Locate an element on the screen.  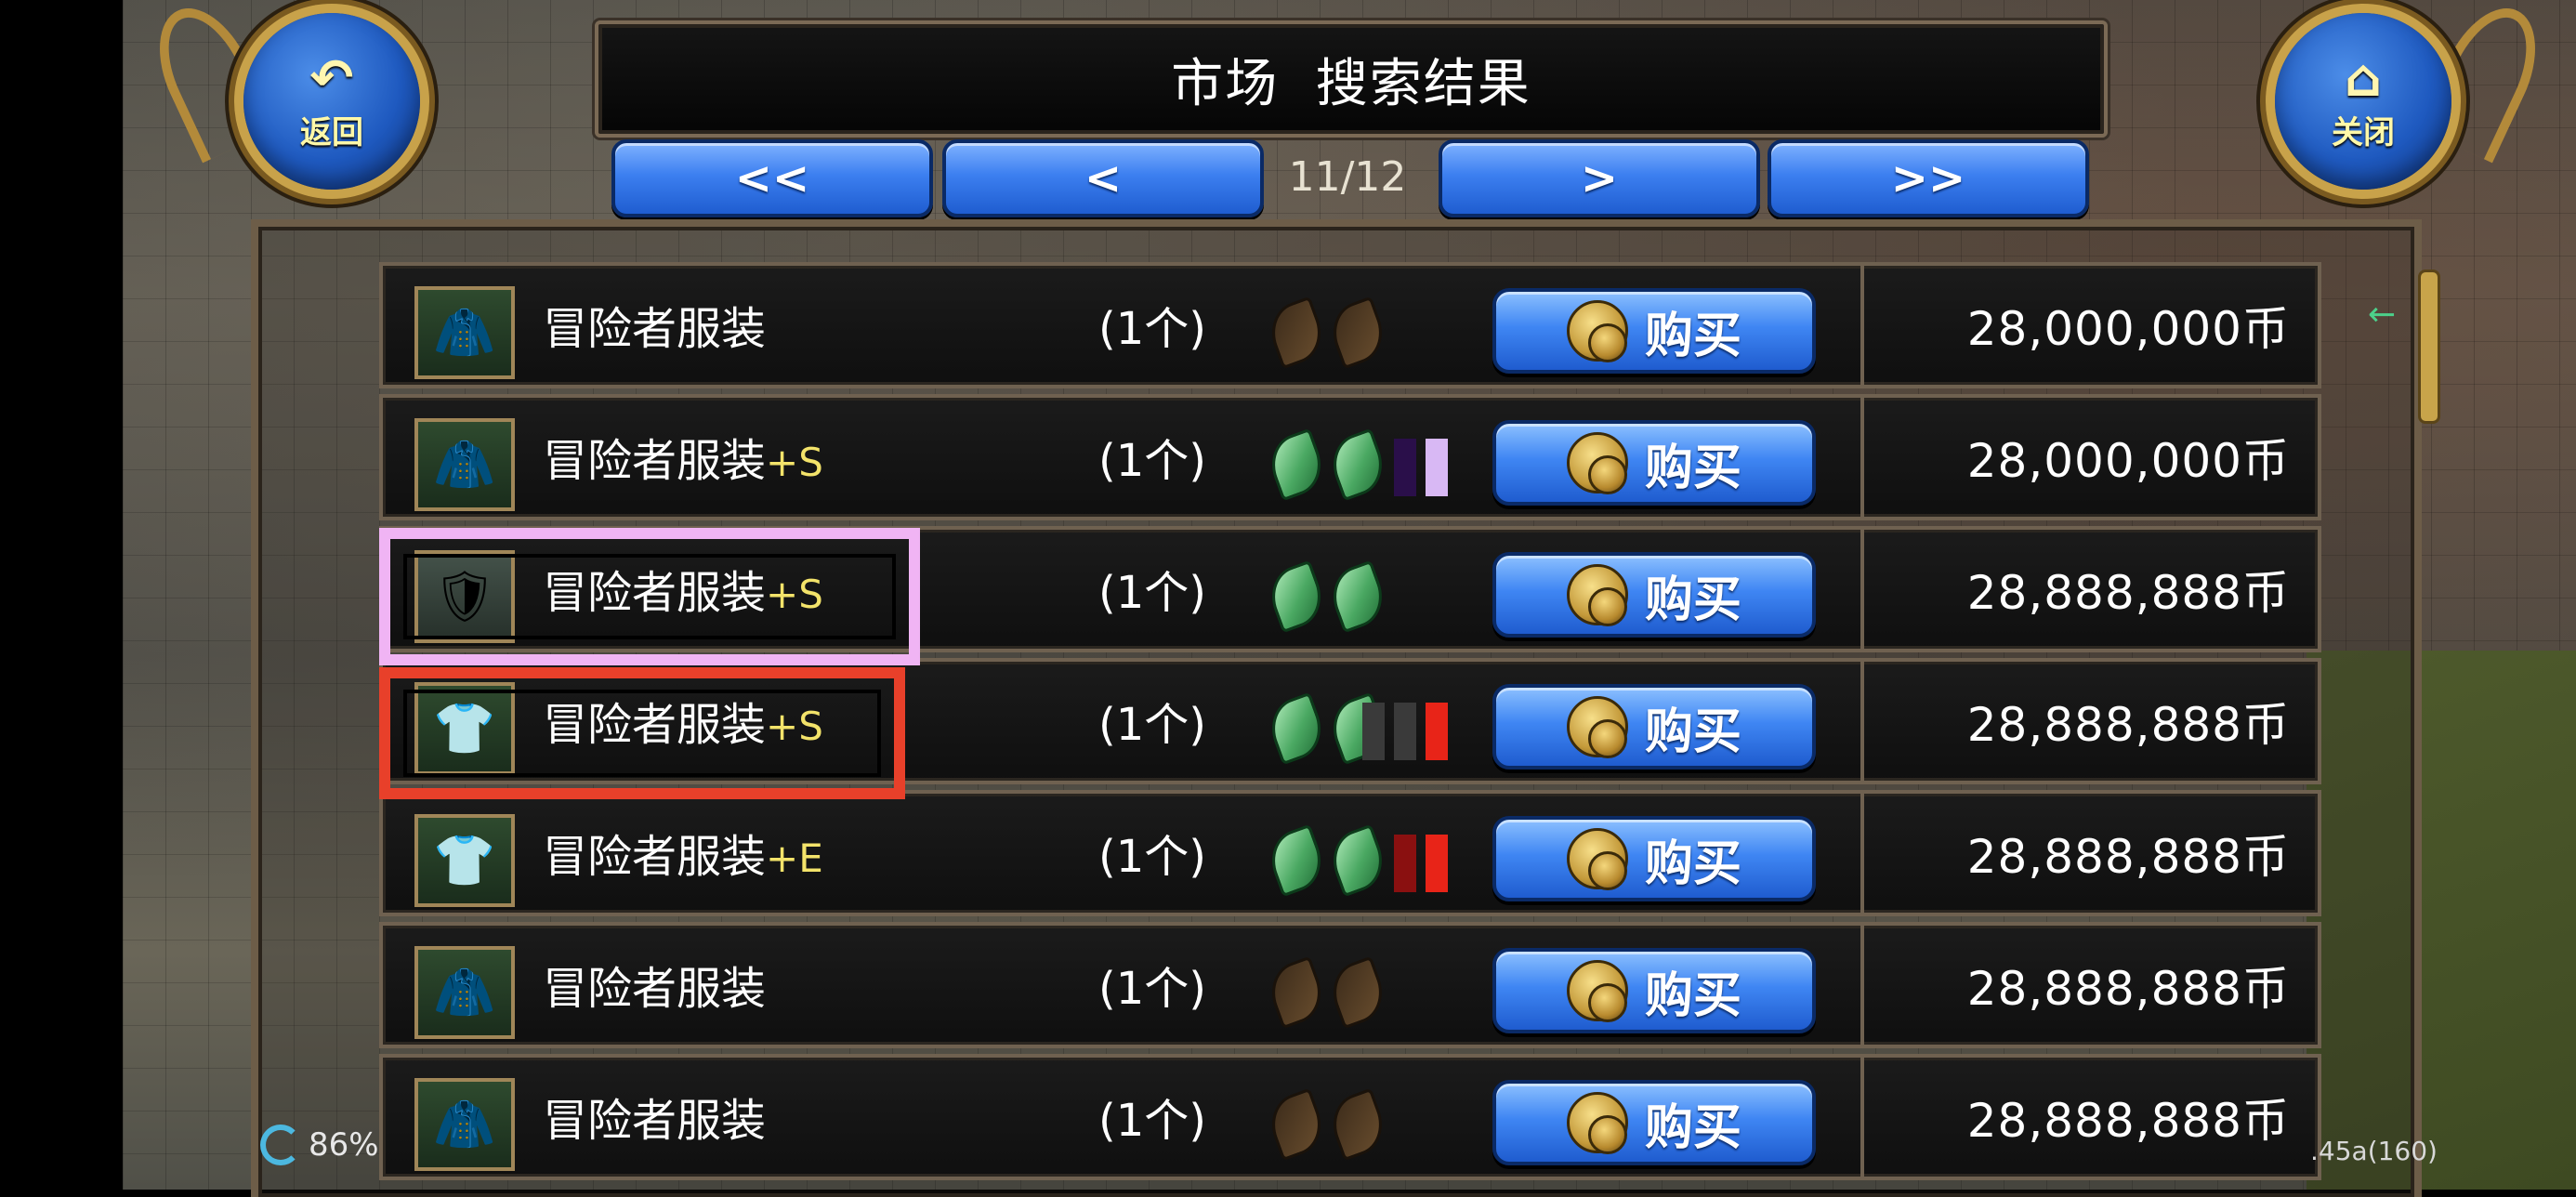
first-page-button: << is located at coordinates (772, 178).